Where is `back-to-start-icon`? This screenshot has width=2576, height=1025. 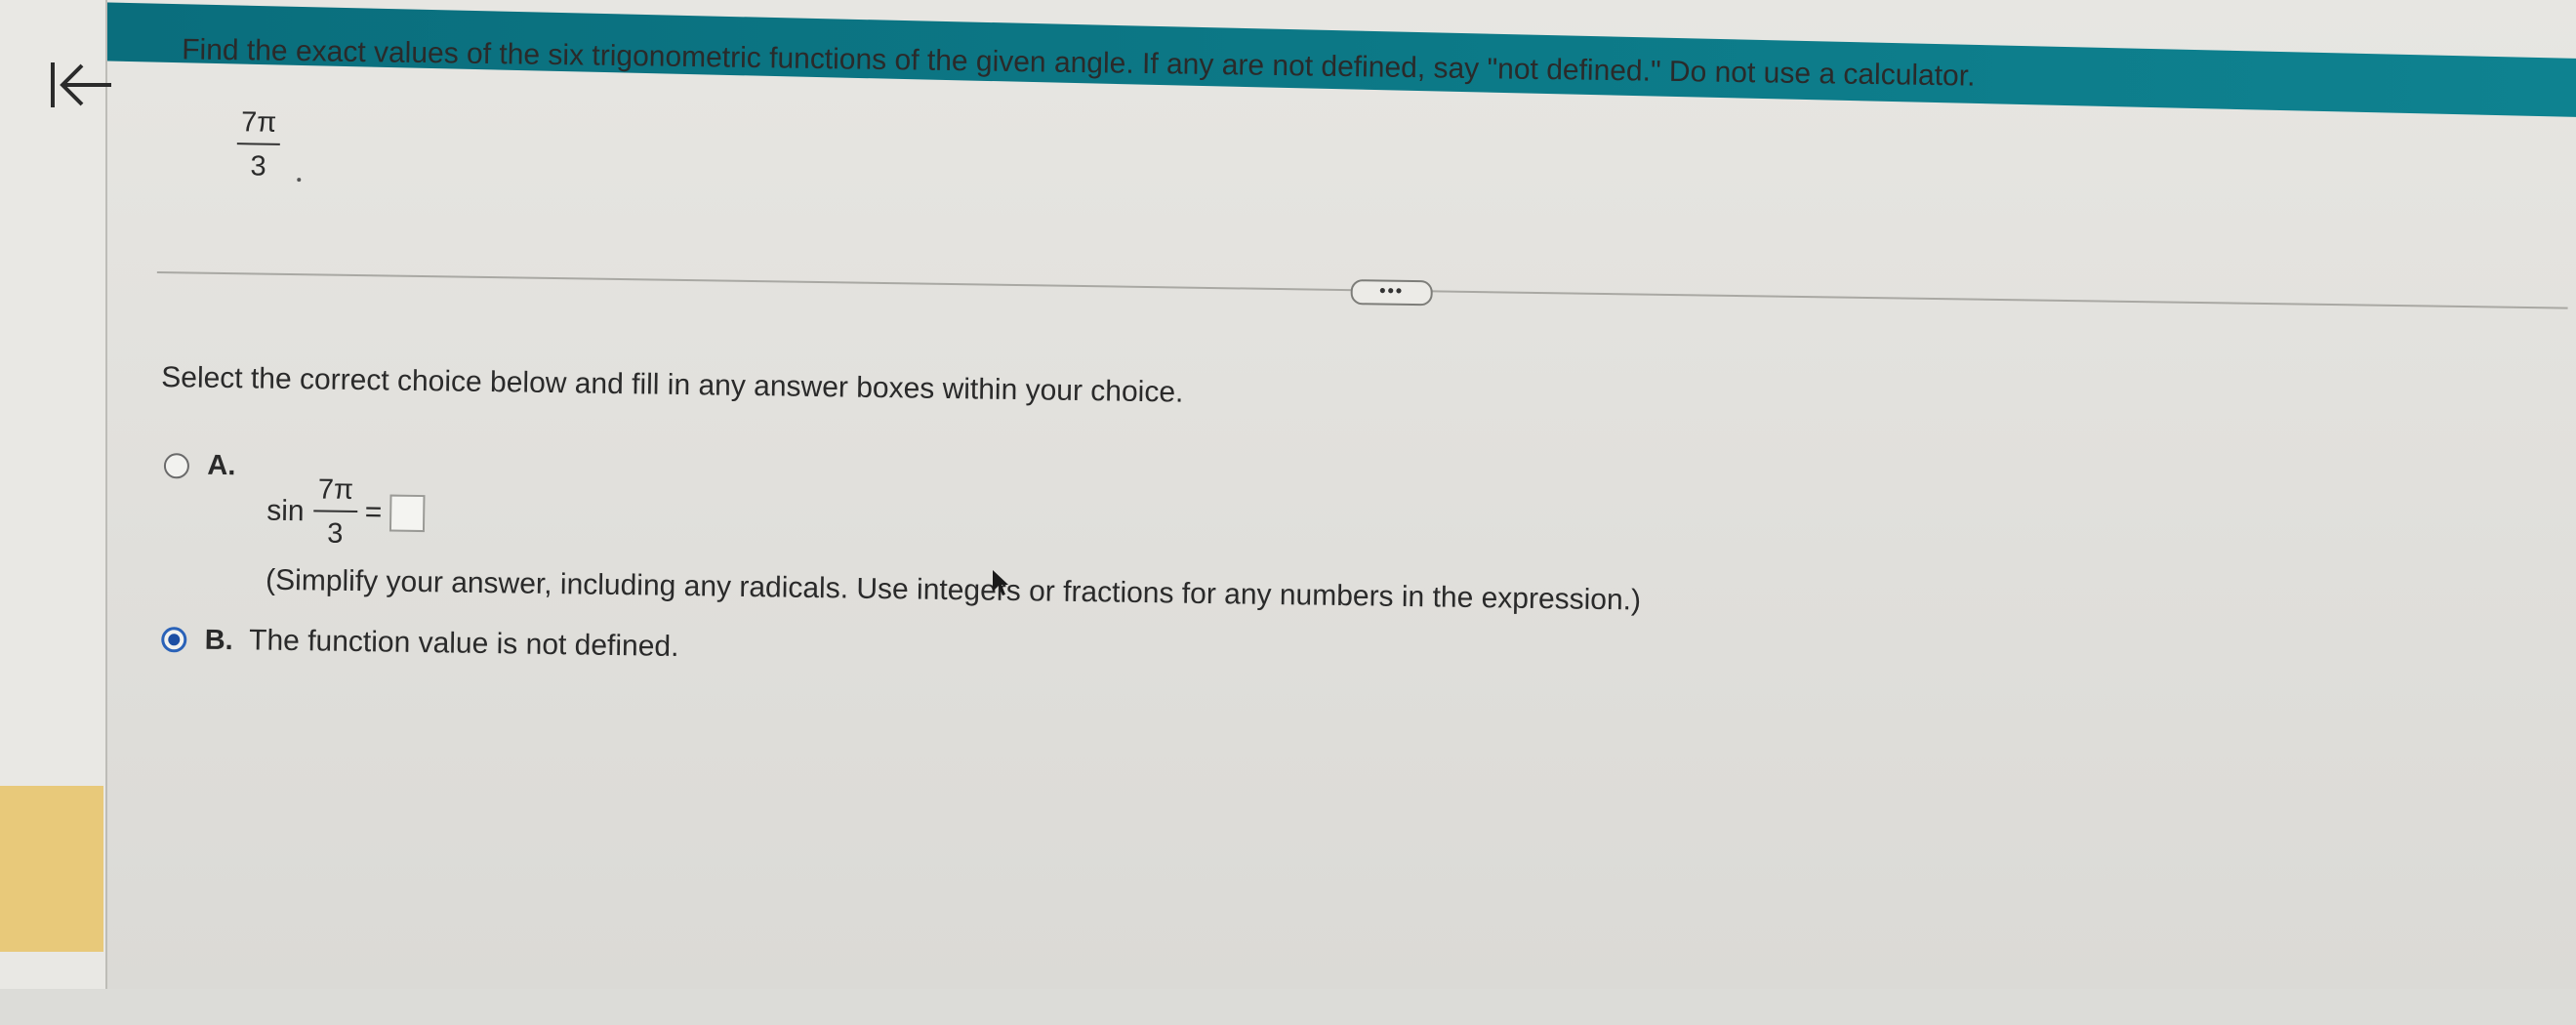
back-to-start-icon is located at coordinates (82, 85).